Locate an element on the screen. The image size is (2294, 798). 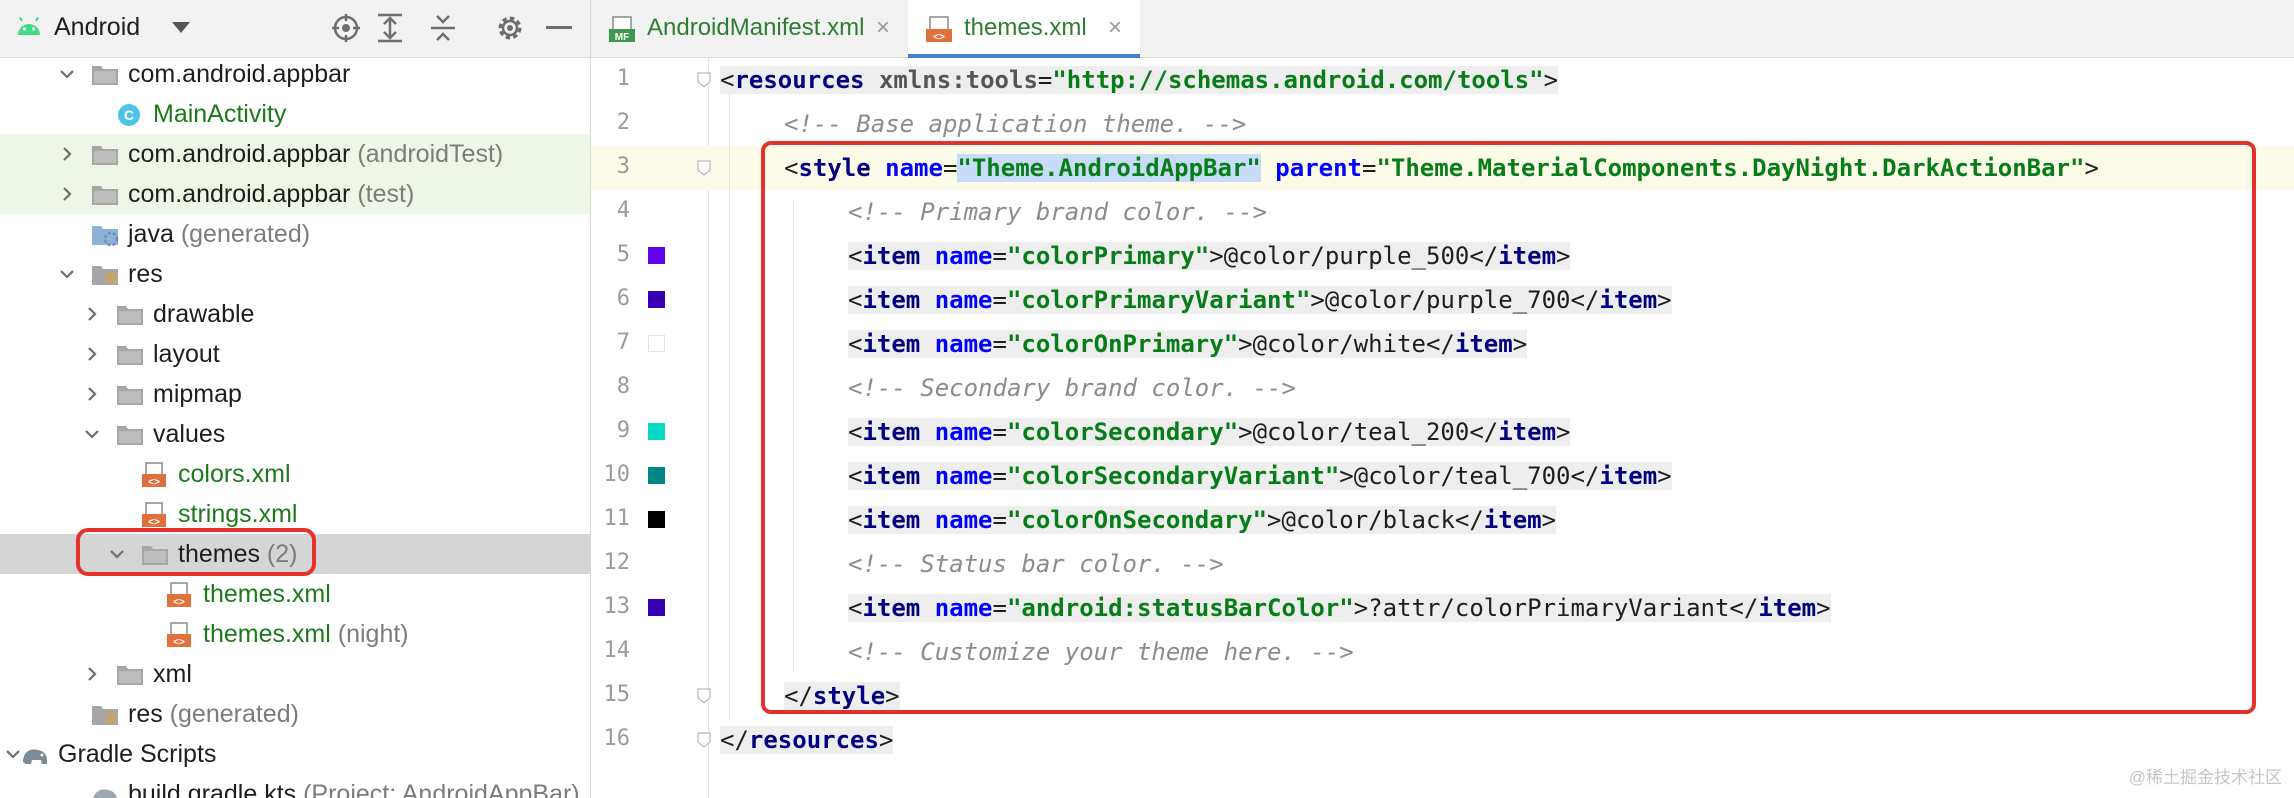
minimize-icon is located at coordinates (559, 28).